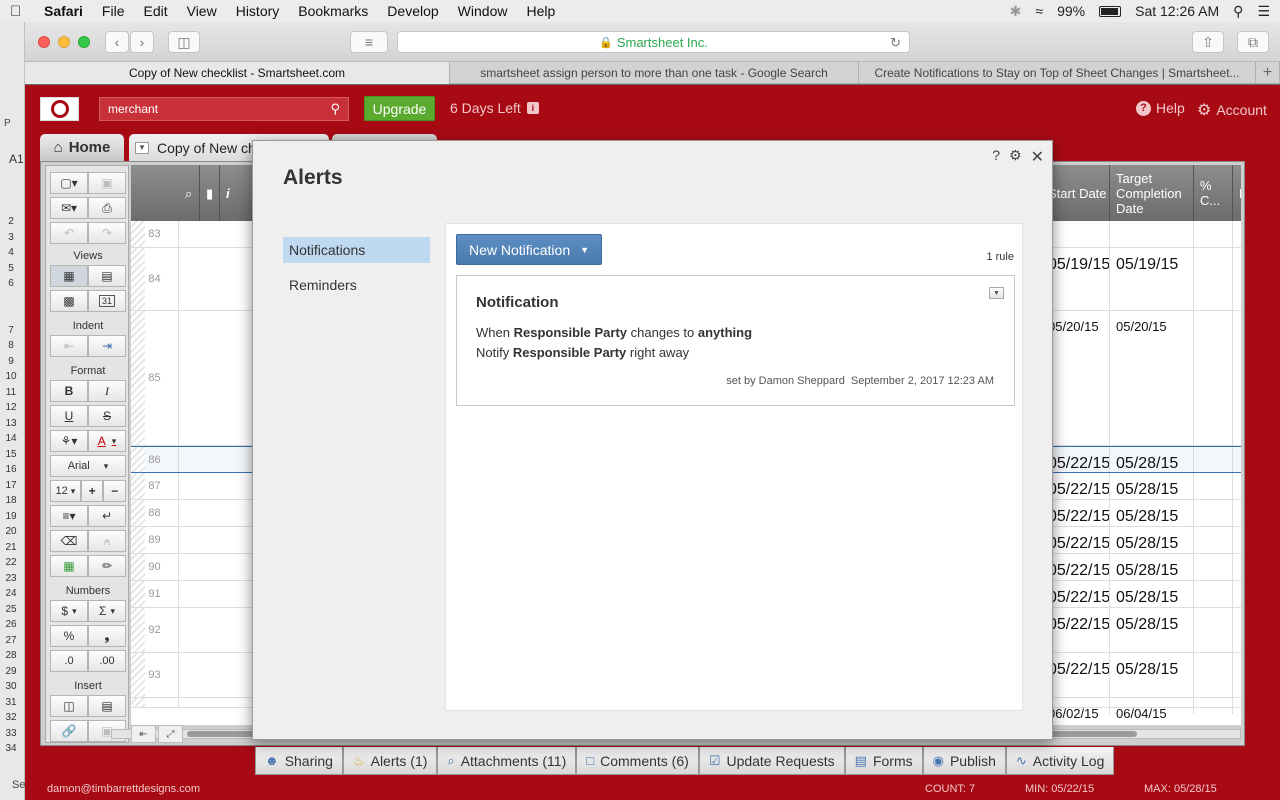  Describe the element at coordinates (1236, 193) in the screenshot. I see `column-header-predecessors: Pre` at that location.